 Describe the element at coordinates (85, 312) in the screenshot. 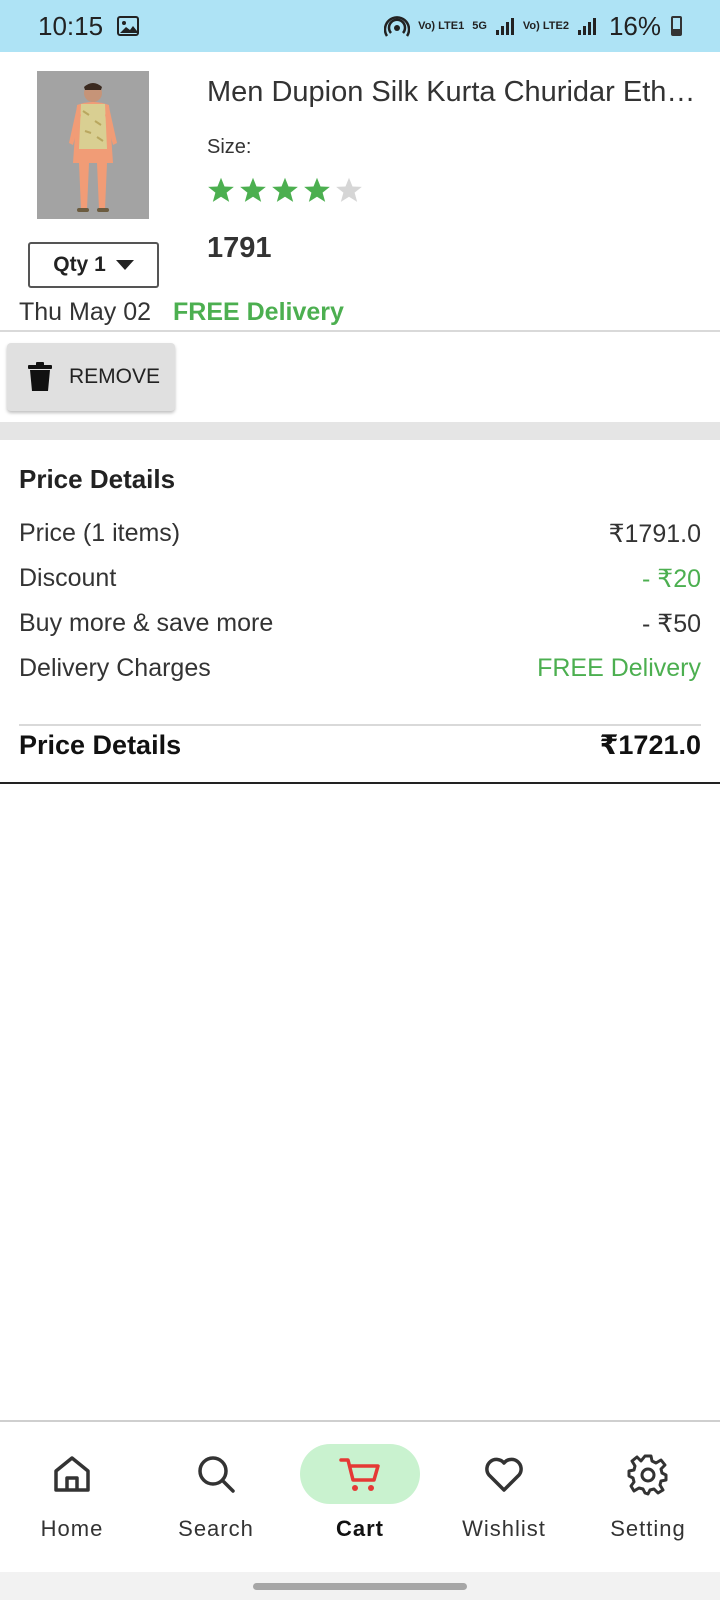

I see `delivery-date: Thu May 02` at that location.